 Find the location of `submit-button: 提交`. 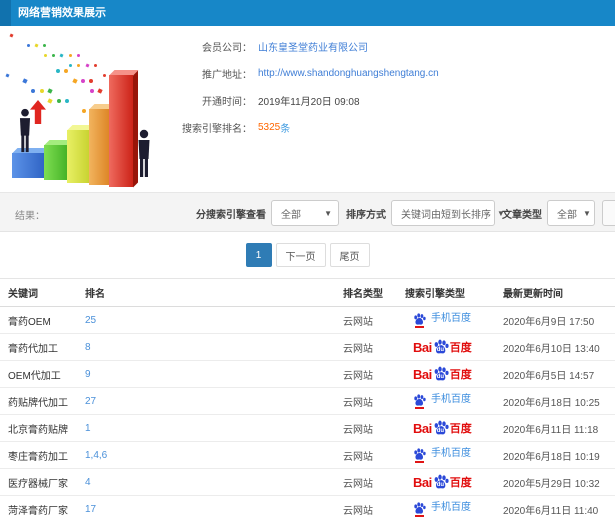

submit-button: 提交 is located at coordinates (608, 213).